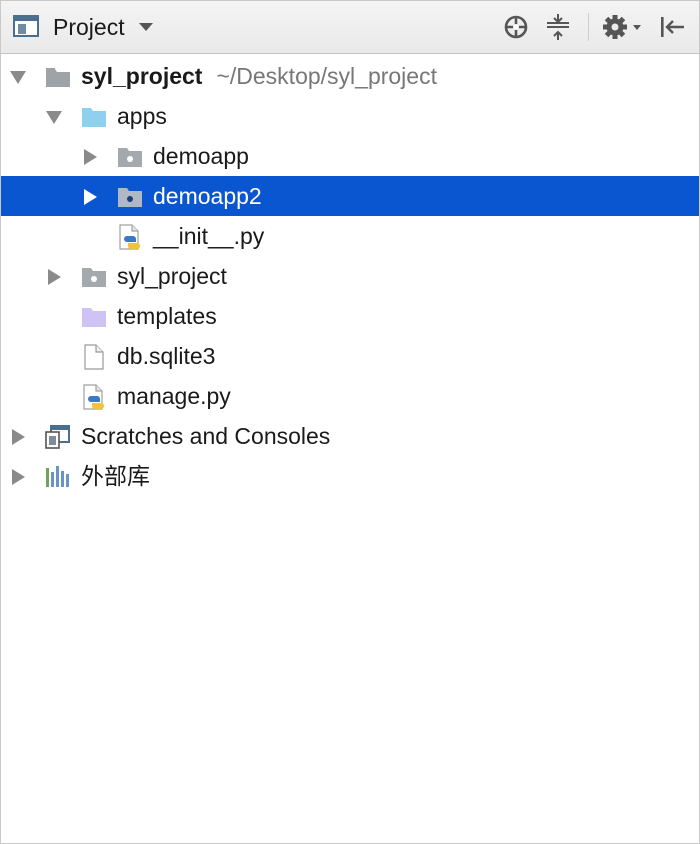 The height and width of the screenshot is (844, 700). What do you see at coordinates (58, 77) in the screenshot?
I see `module-folder-icon` at bounding box center [58, 77].